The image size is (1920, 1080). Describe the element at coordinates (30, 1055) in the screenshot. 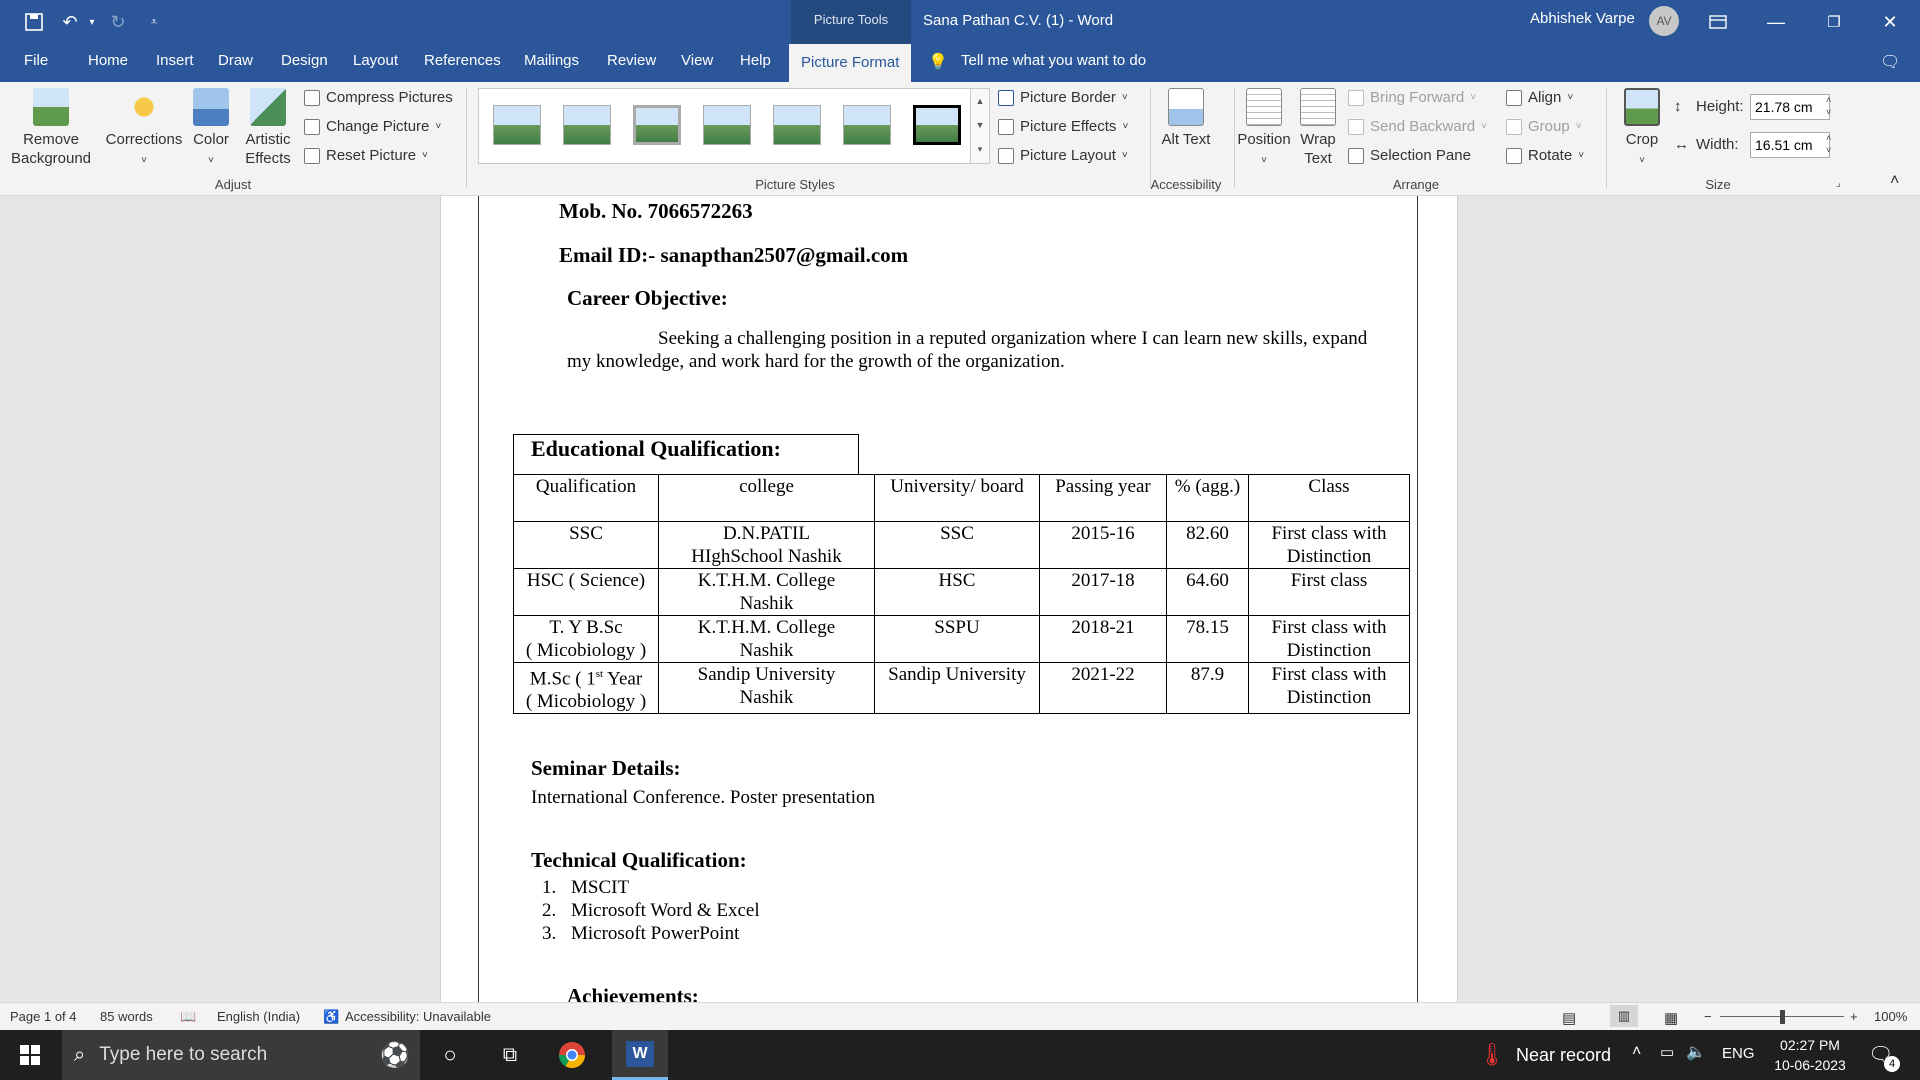

I see `windows-start-icon` at that location.